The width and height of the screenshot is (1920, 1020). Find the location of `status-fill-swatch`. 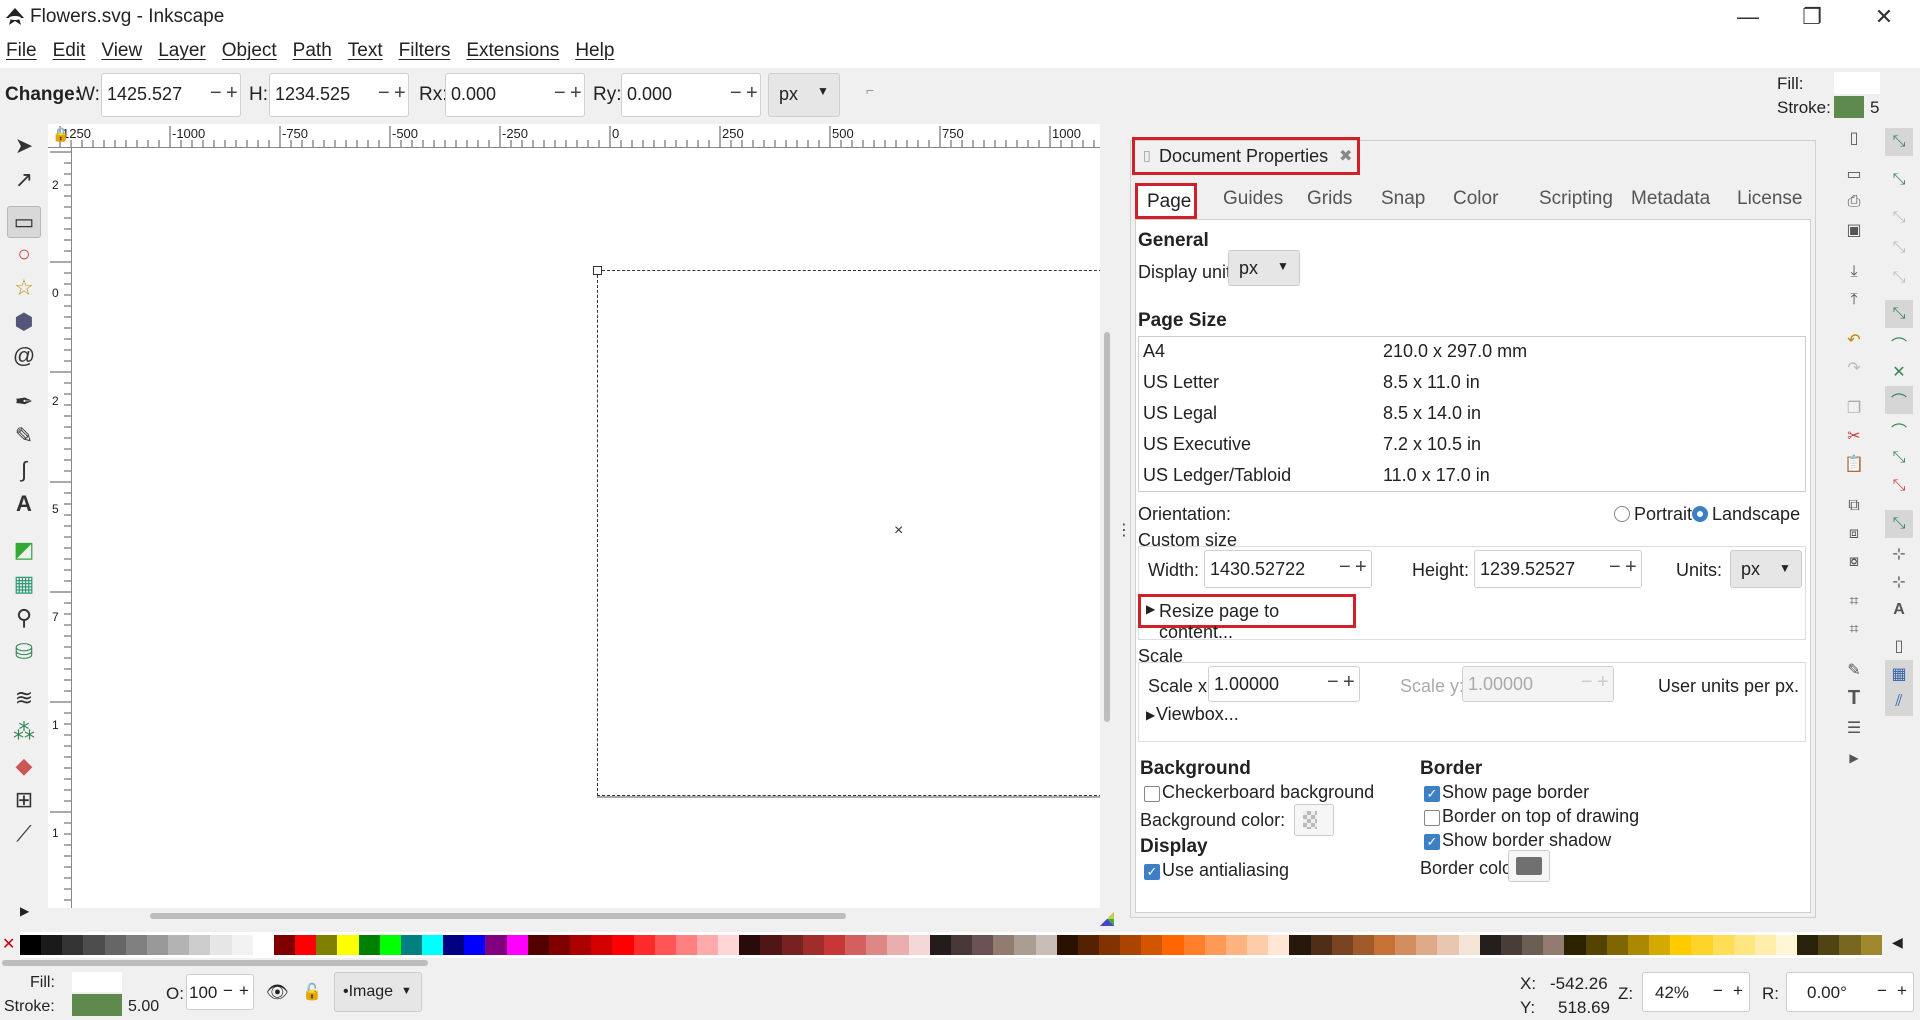

status-fill-swatch is located at coordinates (97, 982).